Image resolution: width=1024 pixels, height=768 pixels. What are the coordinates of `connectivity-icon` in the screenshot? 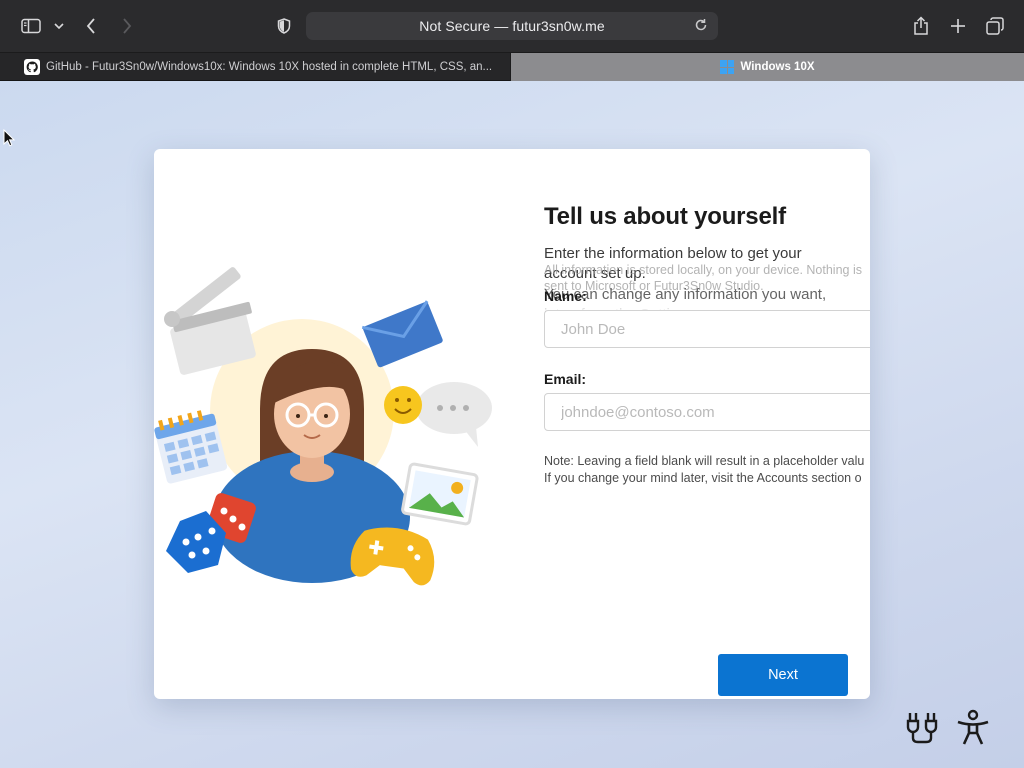 It's located at (922, 729).